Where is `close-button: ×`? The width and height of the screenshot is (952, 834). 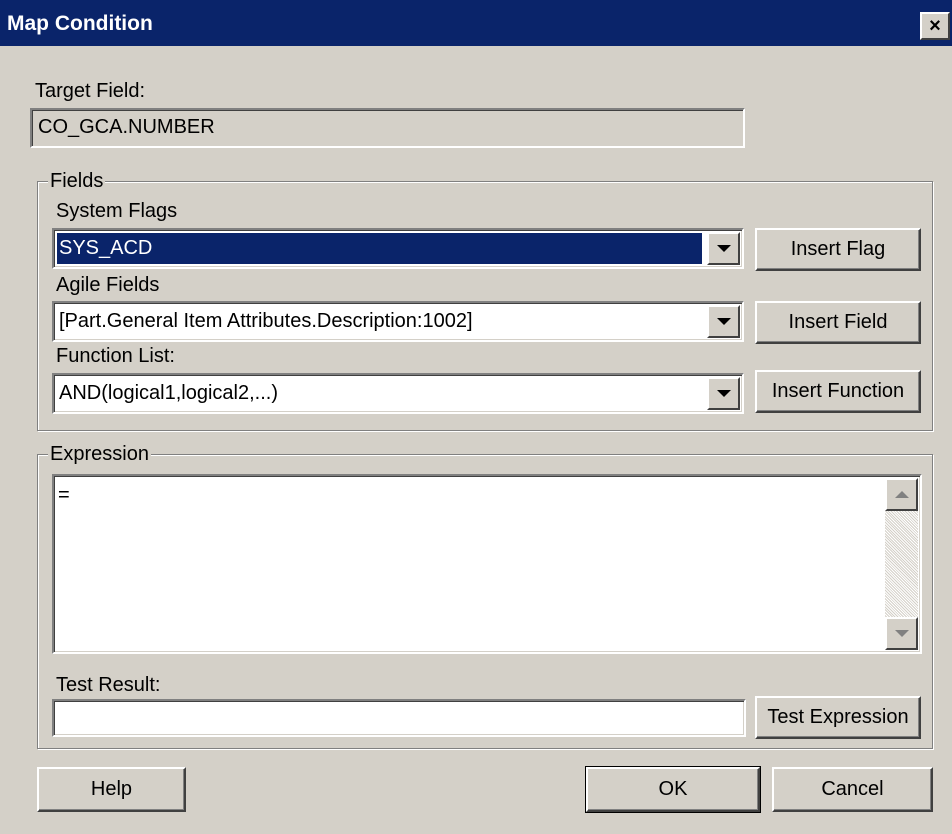 close-button: × is located at coordinates (935, 26).